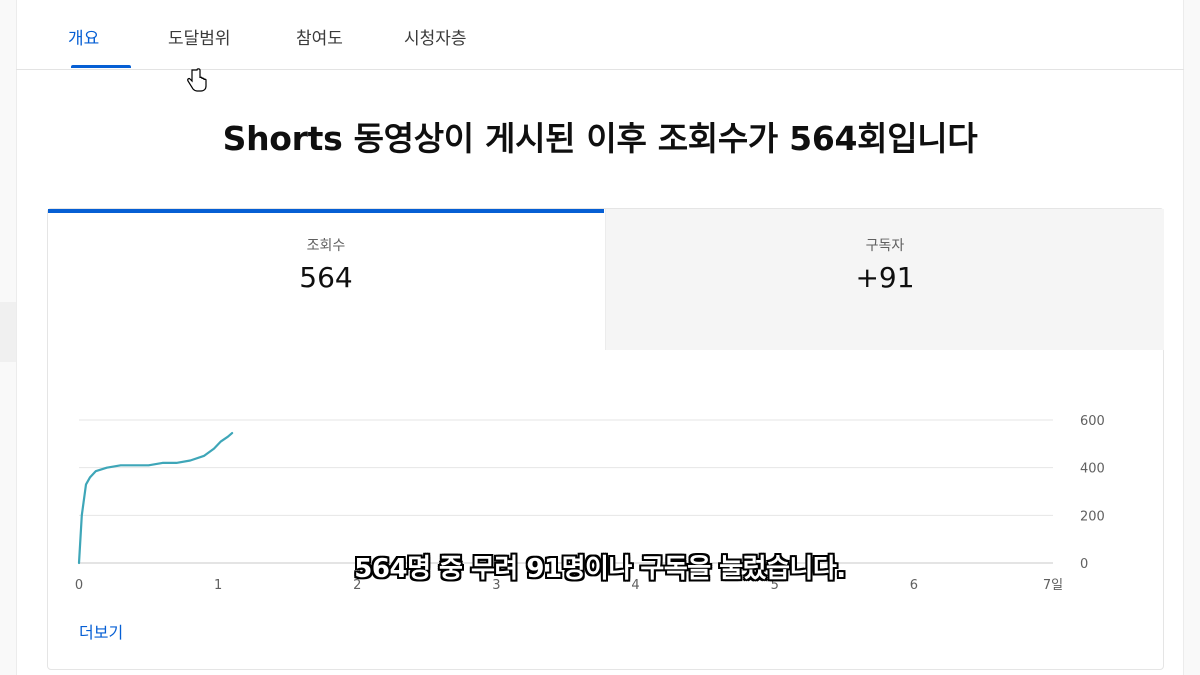 The height and width of the screenshot is (675, 1200). What do you see at coordinates (155, 498) in the screenshot?
I see `series-line-views` at bounding box center [155, 498].